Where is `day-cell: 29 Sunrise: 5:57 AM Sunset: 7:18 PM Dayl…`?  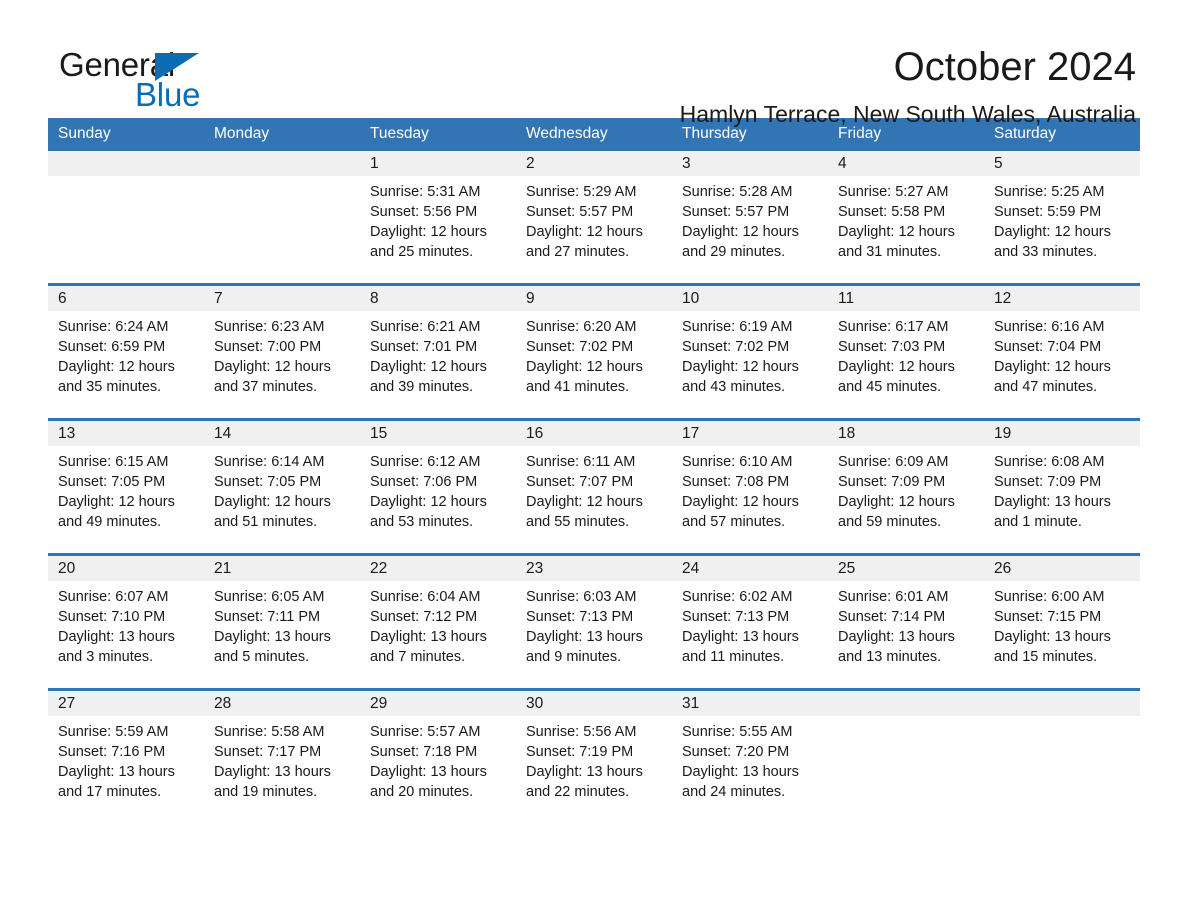
day-cell: 29 Sunrise: 5:57 AM Sunset: 7:18 PM Dayl… is located at coordinates (438, 755).